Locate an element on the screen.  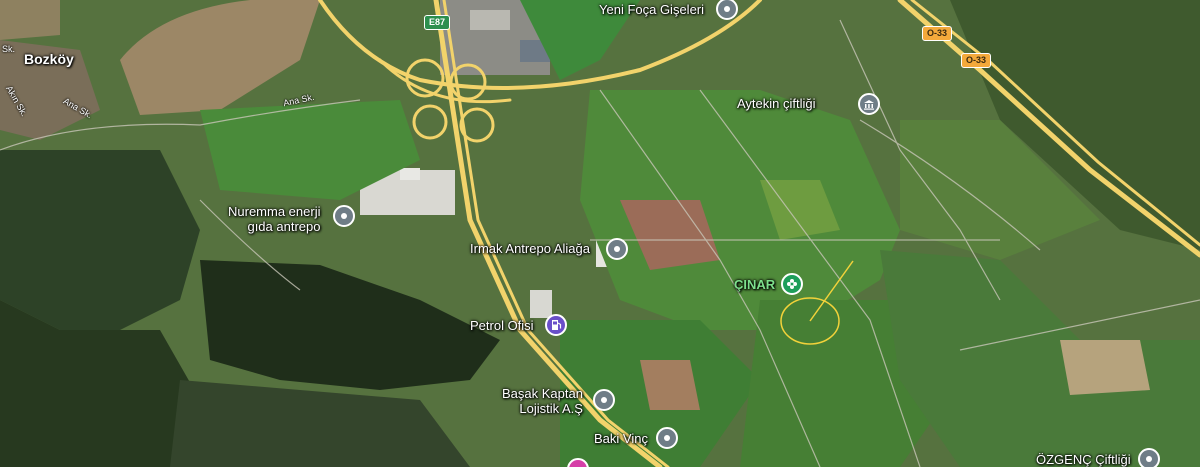
place-label-basak: Başak Kaptan Lojistik A.Ş is located at coordinates (542, 401).